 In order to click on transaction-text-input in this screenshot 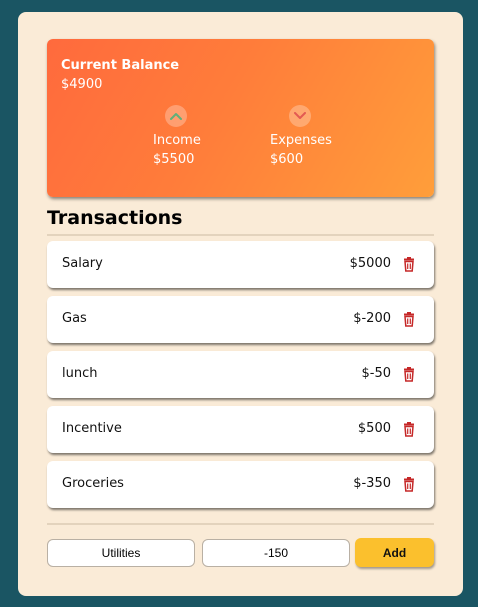, I will do `click(121, 553)`.